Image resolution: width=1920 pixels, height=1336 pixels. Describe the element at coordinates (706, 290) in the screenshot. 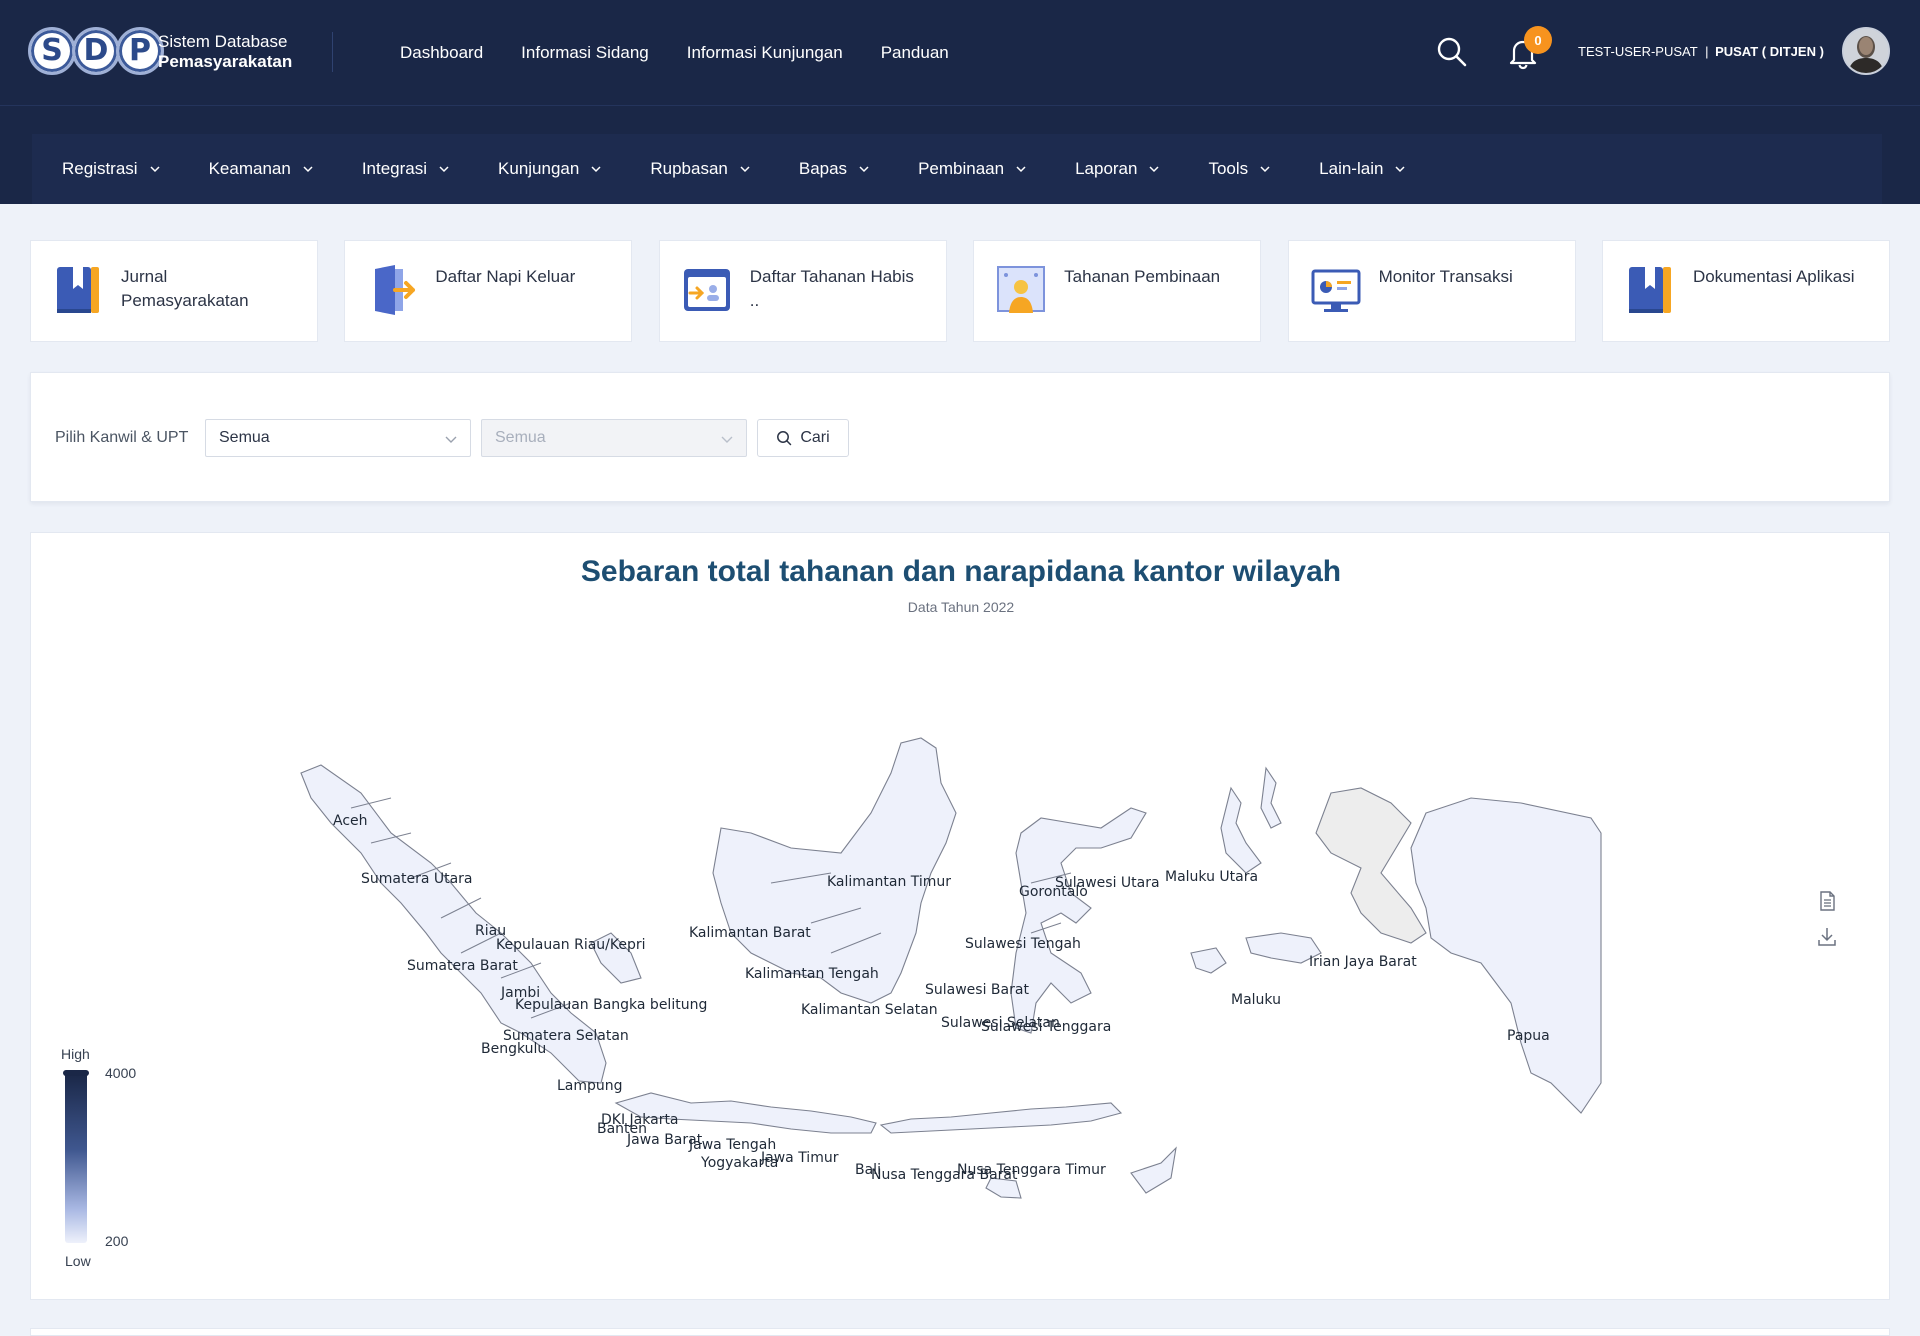

I see `detainee-list-icon` at that location.